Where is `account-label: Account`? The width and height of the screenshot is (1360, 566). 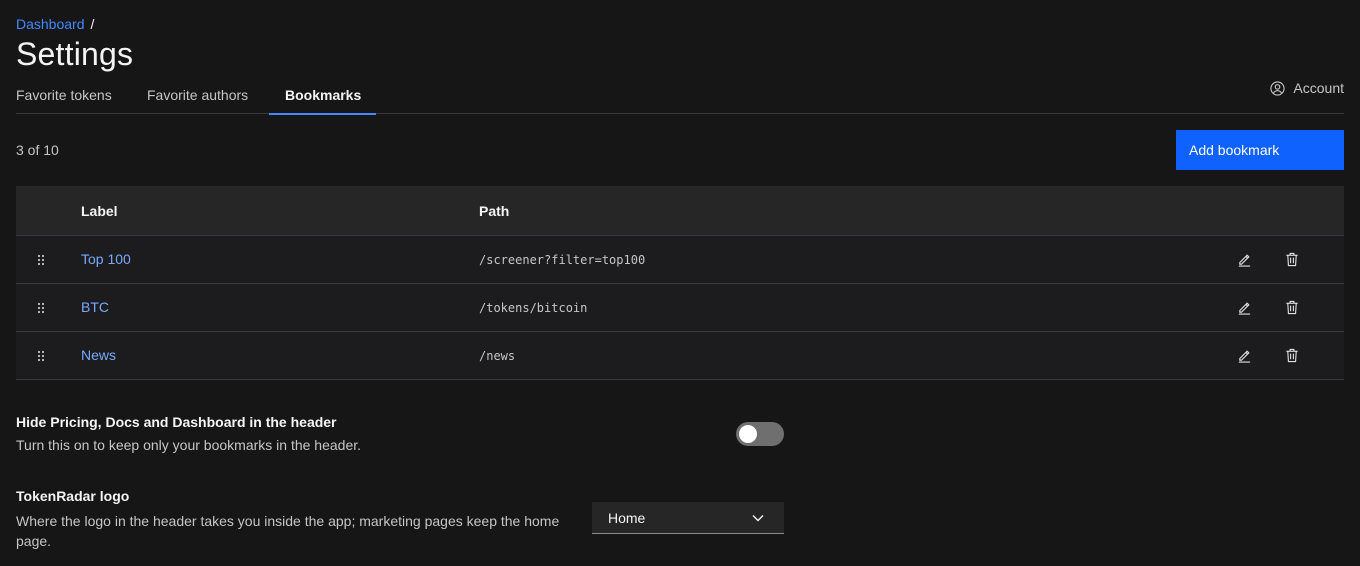 account-label: Account is located at coordinates (1318, 88).